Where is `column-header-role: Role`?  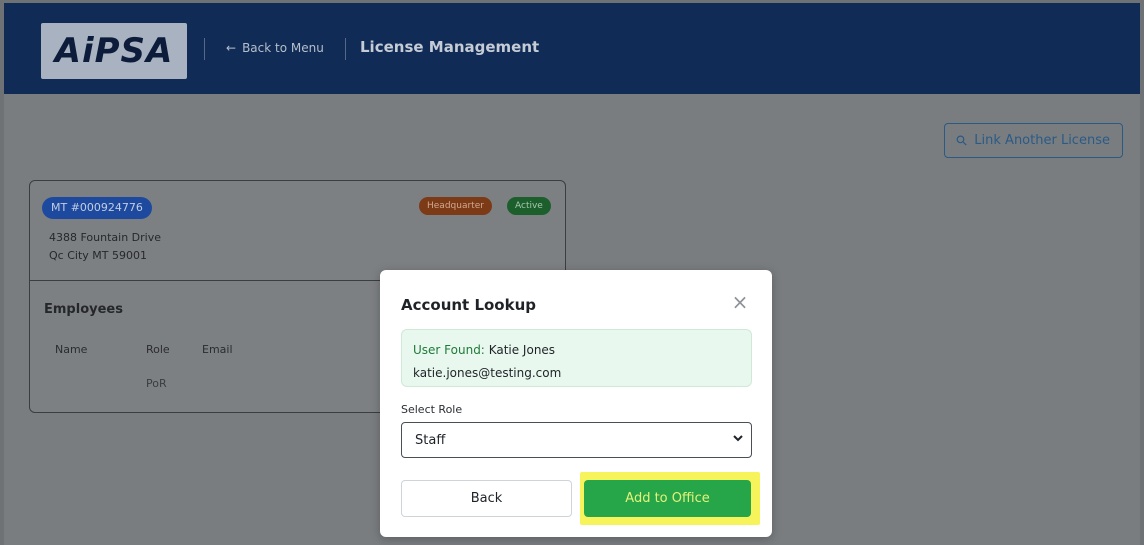
column-header-role: Role is located at coordinates (158, 349).